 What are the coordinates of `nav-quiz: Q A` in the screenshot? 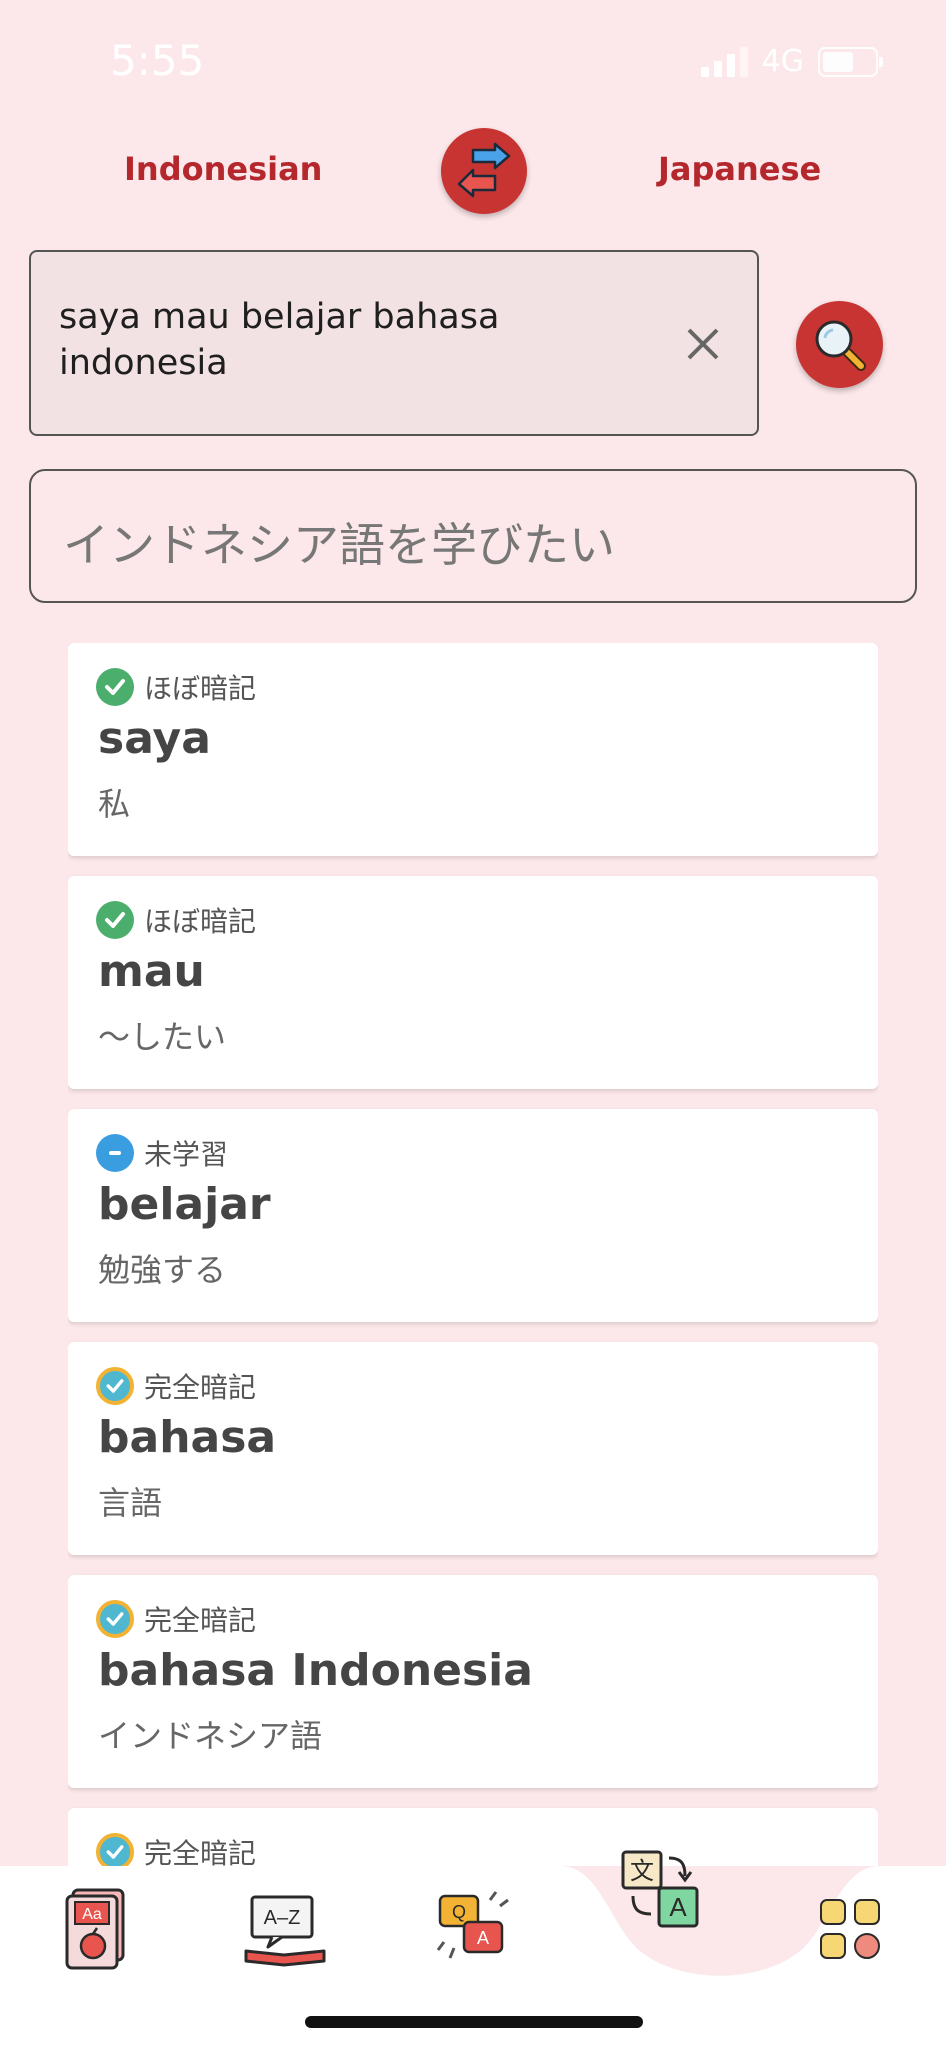 It's located at (473, 1929).